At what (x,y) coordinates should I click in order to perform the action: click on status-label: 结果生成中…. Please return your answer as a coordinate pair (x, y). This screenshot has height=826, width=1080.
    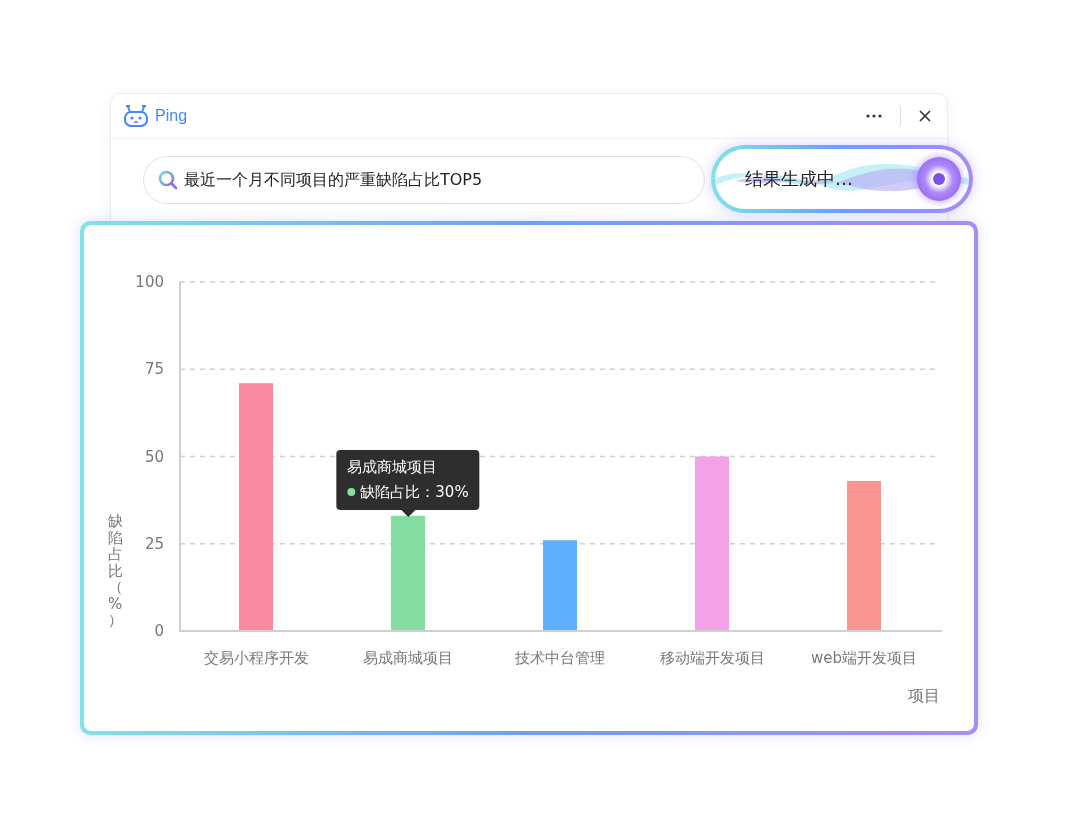
    Looking at the image, I should click on (799, 179).